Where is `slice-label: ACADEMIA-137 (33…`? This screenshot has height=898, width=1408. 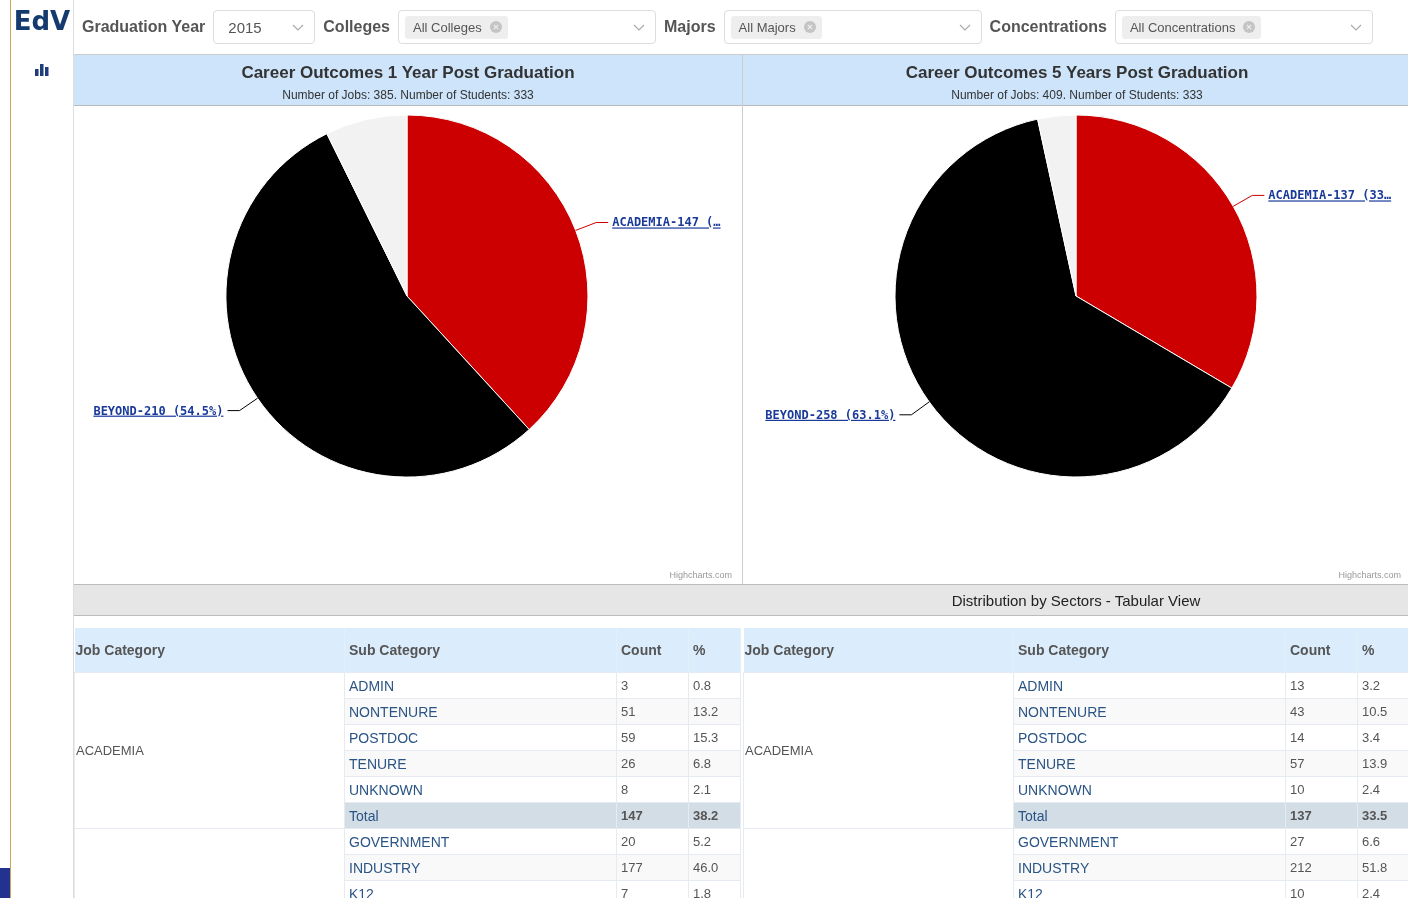 slice-label: ACADEMIA-137 (33… is located at coordinates (1330, 195).